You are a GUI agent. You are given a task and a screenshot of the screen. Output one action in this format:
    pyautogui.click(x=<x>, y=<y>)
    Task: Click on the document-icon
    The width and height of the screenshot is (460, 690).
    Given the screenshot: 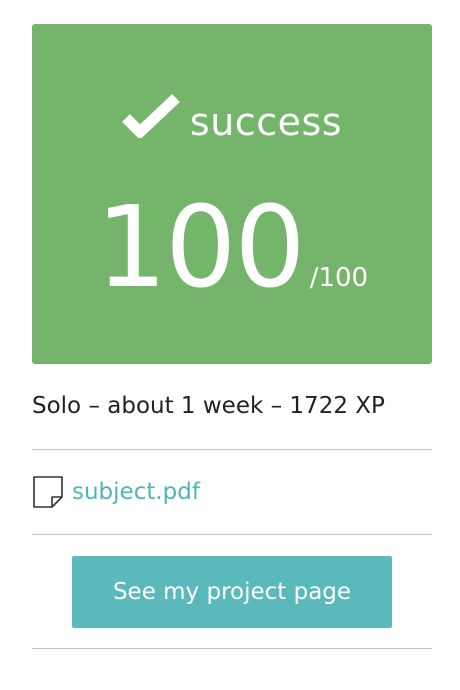 What is the action you would take?
    pyautogui.click(x=49, y=492)
    